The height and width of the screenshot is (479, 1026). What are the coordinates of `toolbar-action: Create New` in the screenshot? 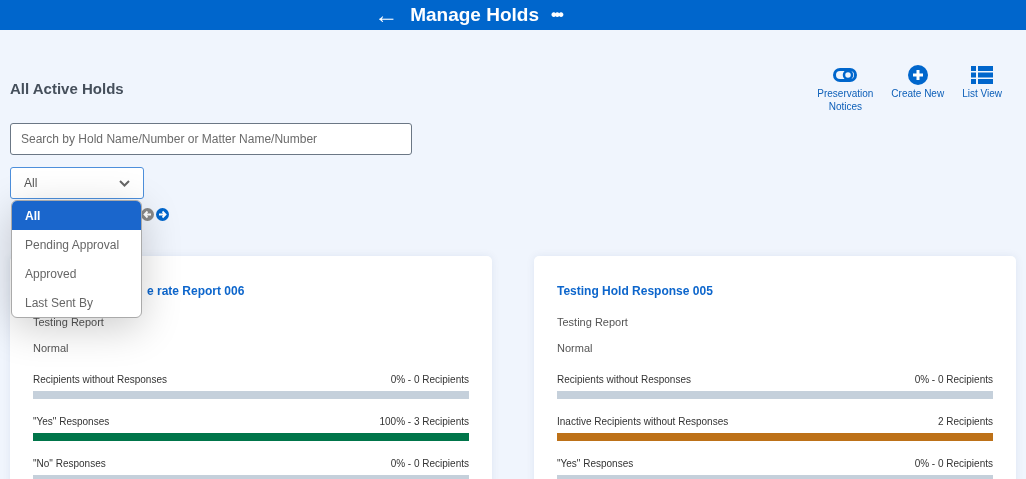 It's located at (918, 83).